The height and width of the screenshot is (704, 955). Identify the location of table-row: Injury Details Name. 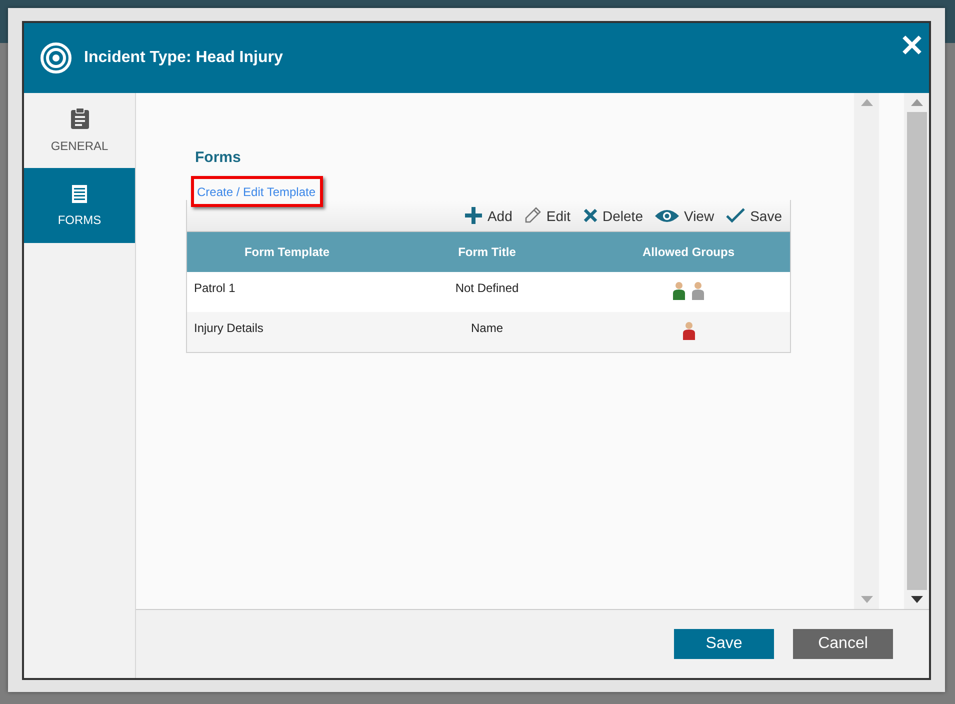
(488, 332).